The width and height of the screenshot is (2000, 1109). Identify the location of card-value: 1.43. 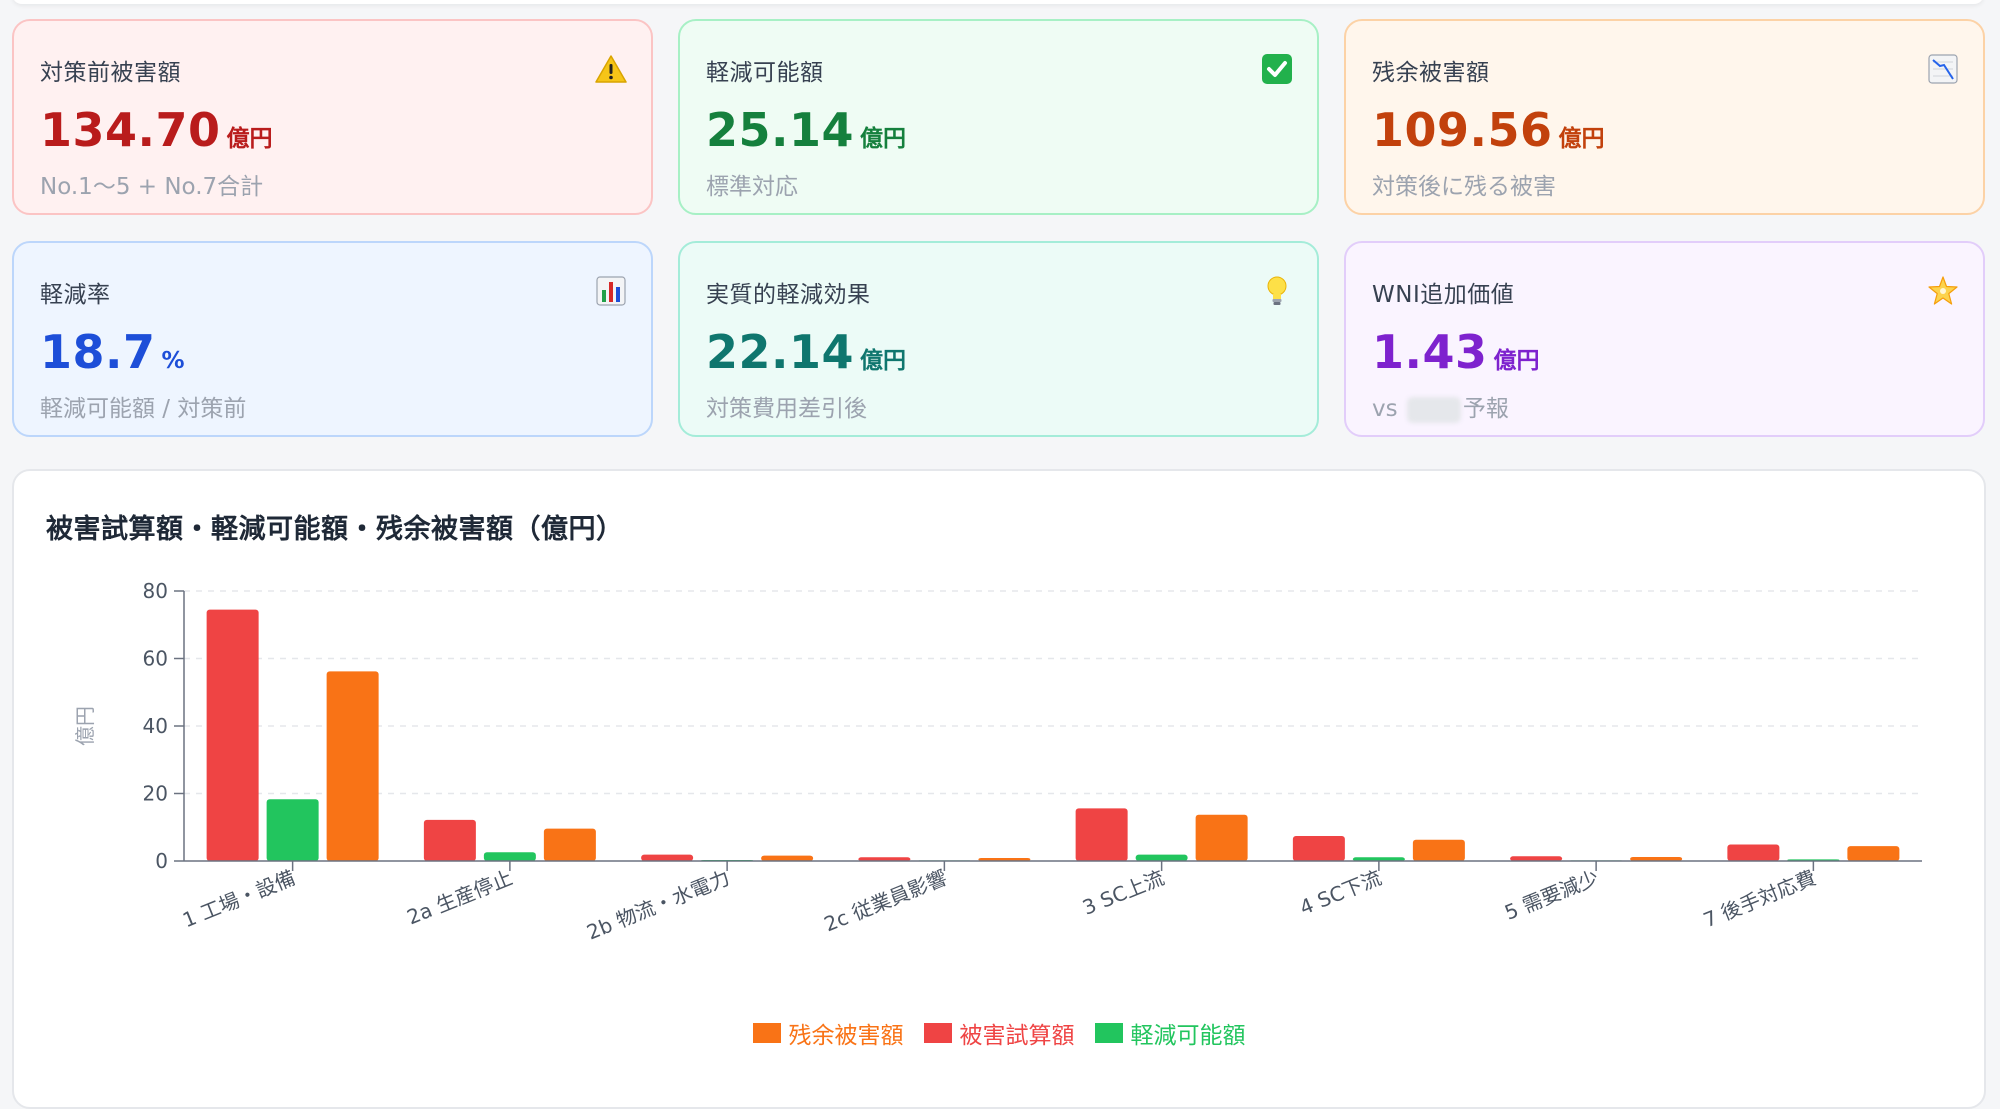
(1430, 352).